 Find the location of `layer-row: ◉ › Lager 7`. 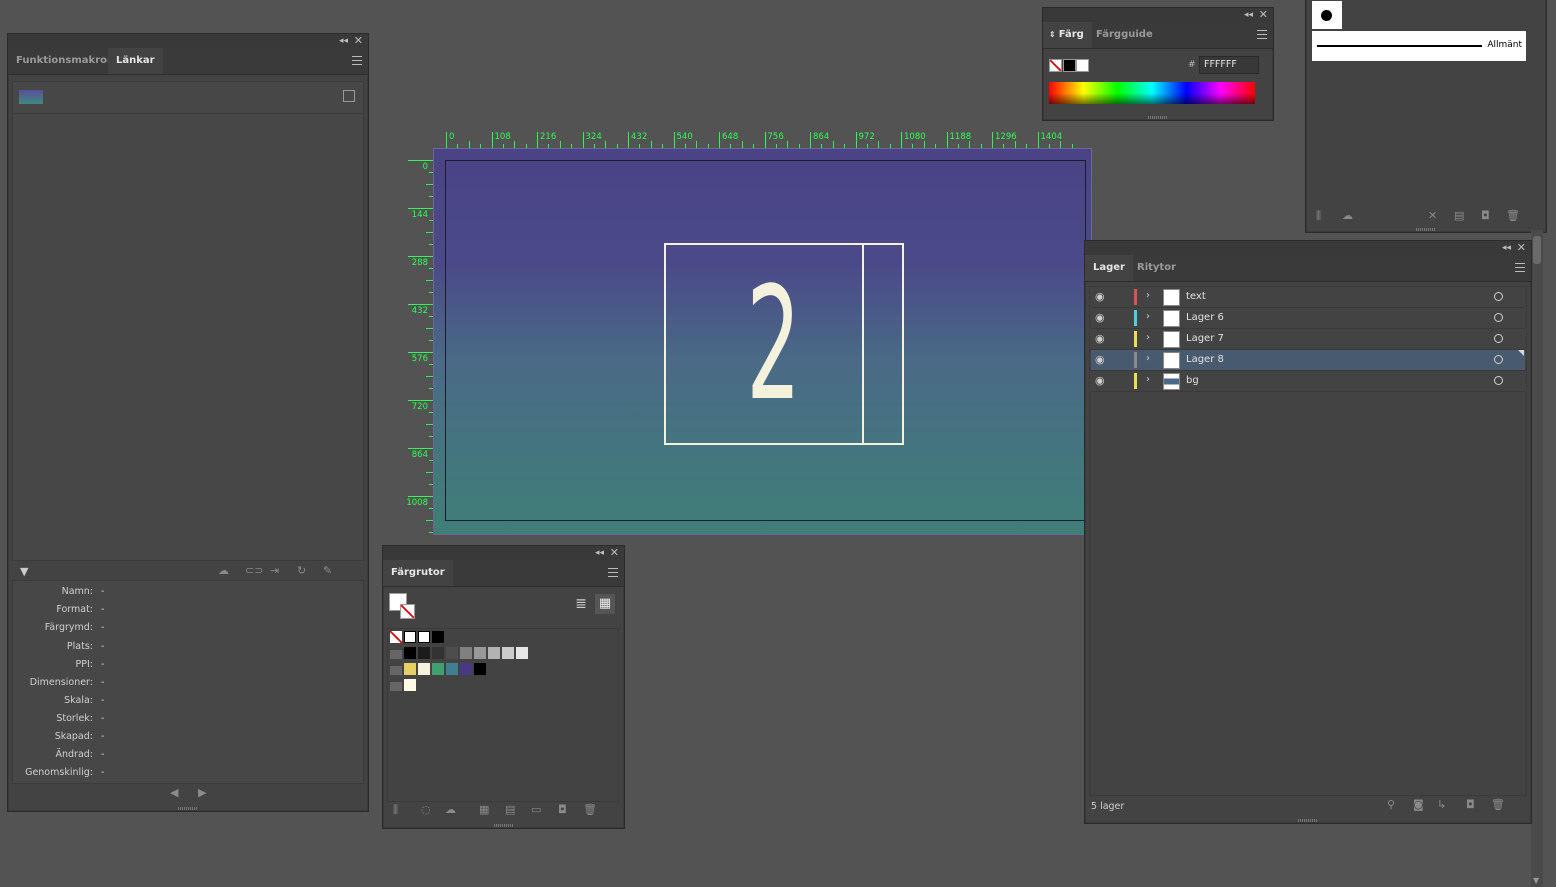

layer-row: ◉ › Lager 7 is located at coordinates (1308, 339).